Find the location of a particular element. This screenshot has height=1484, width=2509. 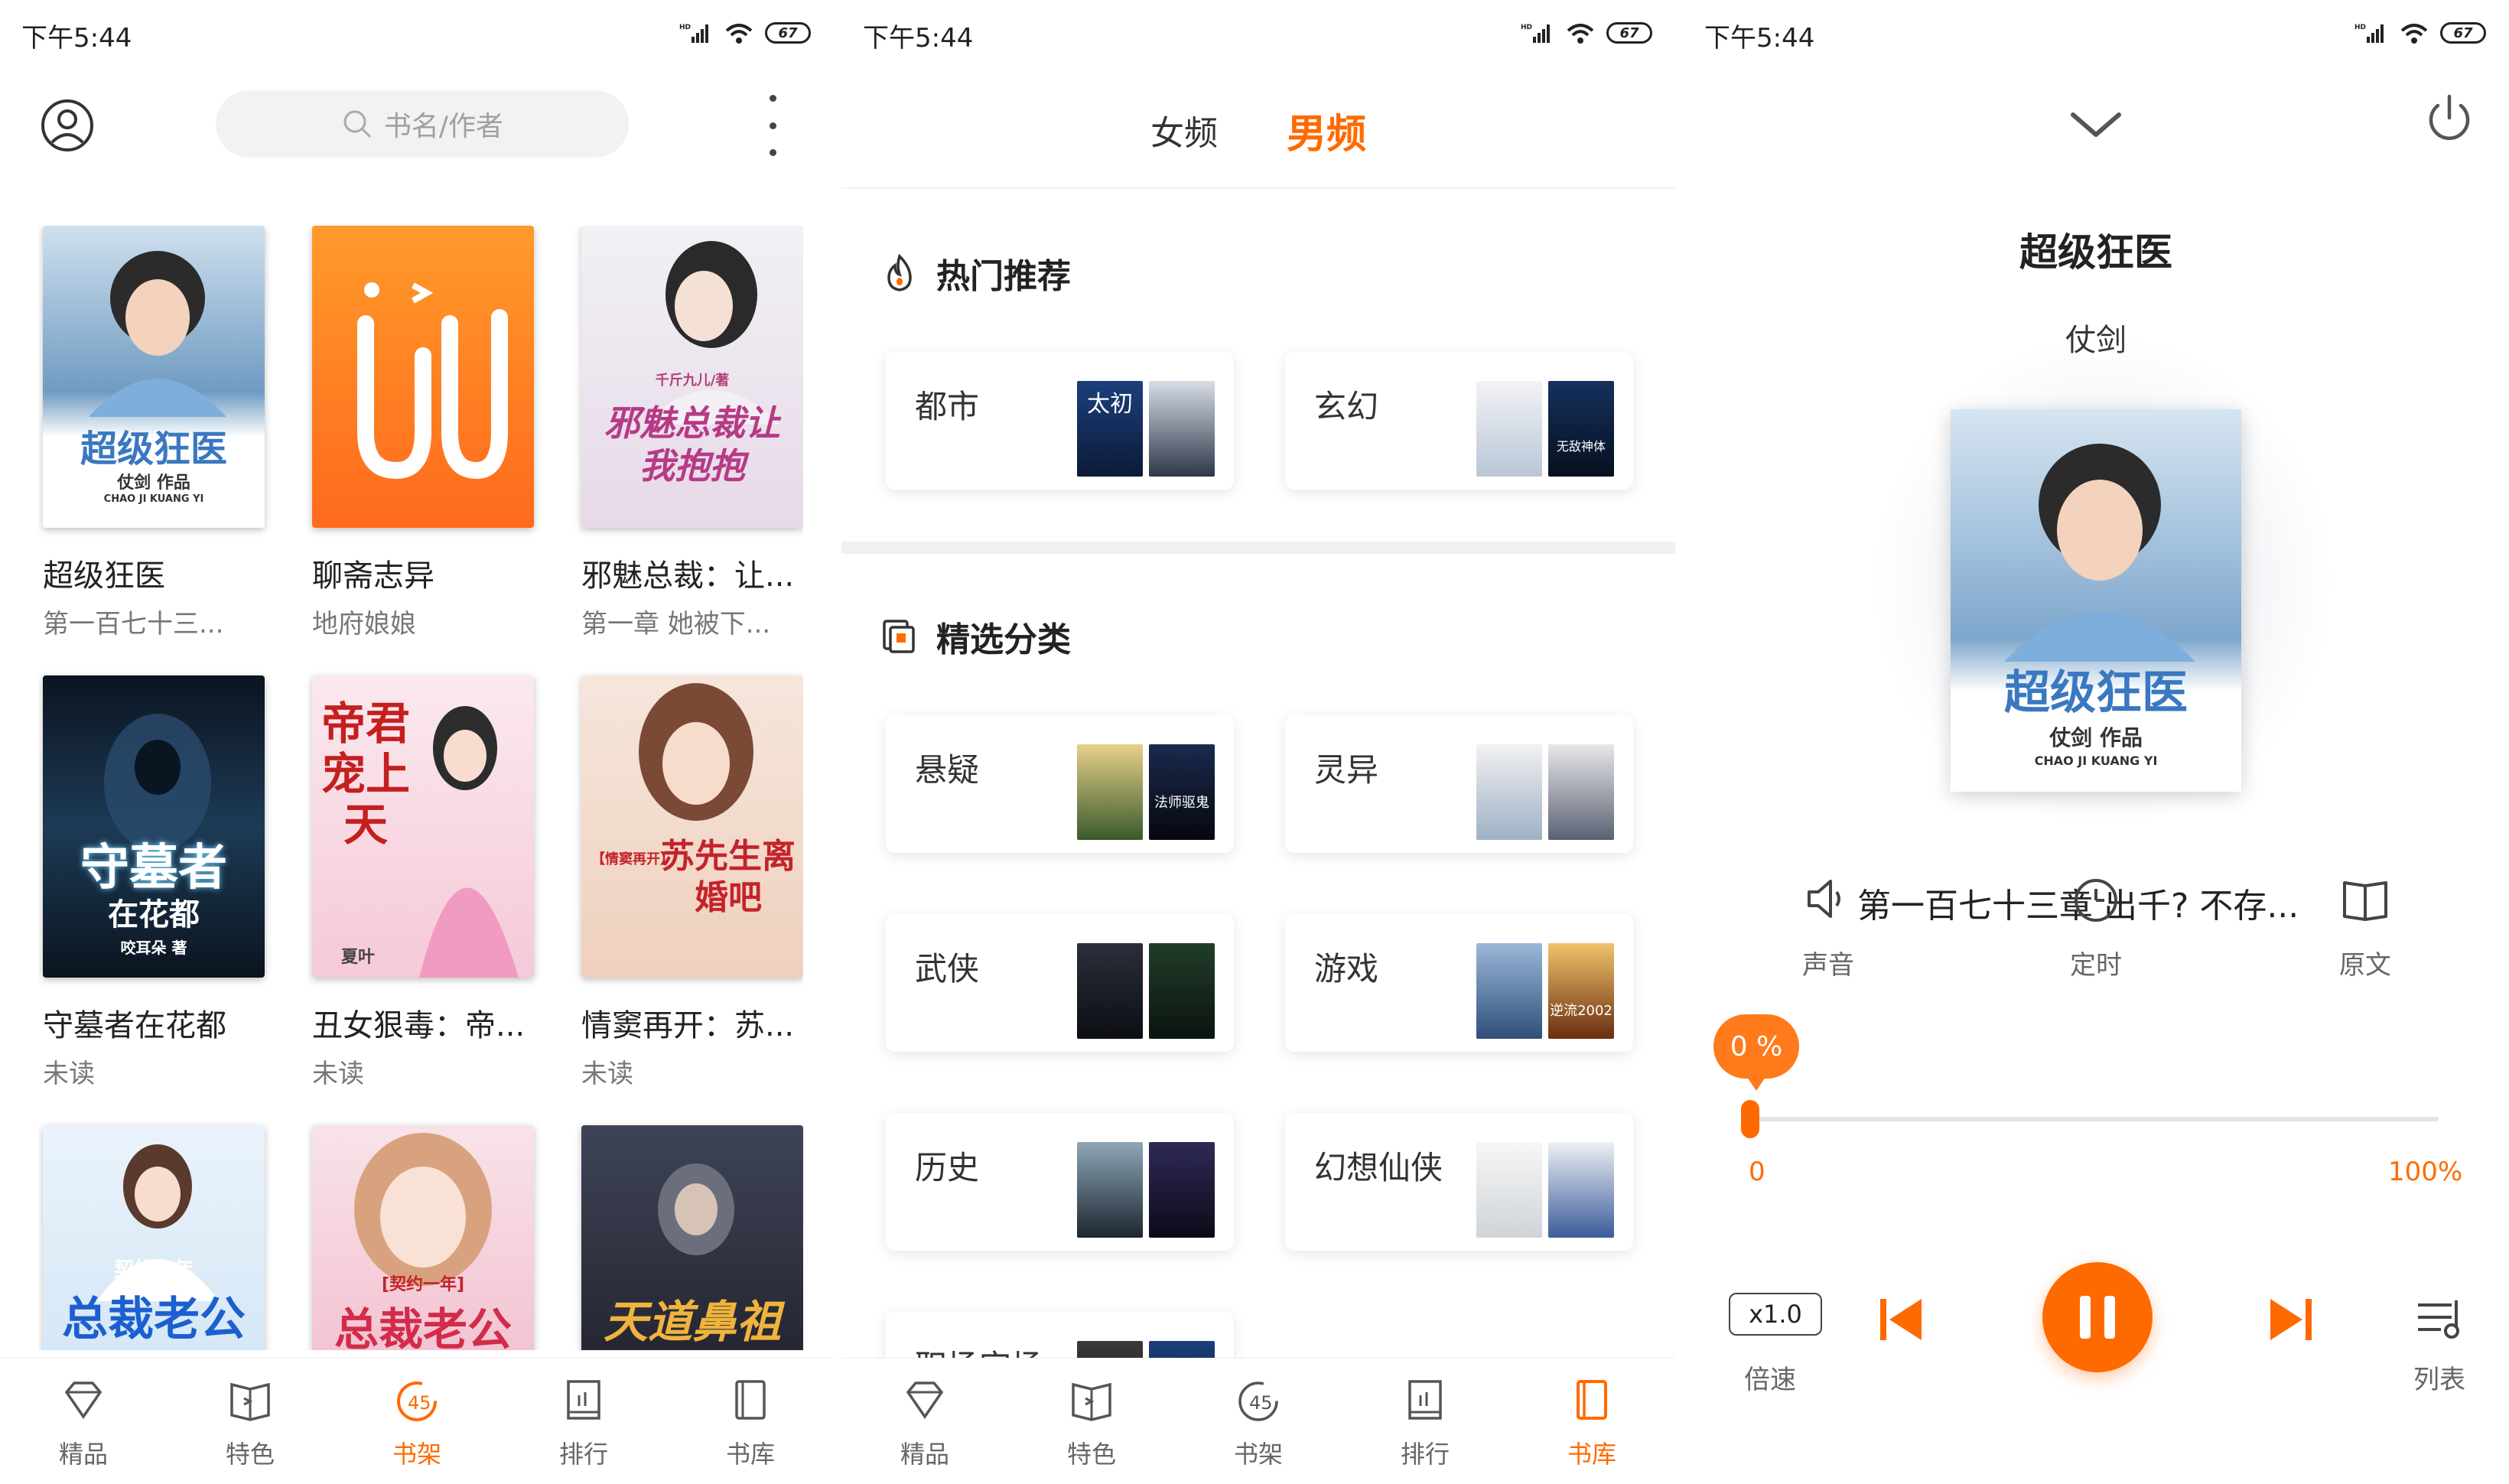

book-item: 聊斋志异 地府娘娘 is located at coordinates (427, 433).